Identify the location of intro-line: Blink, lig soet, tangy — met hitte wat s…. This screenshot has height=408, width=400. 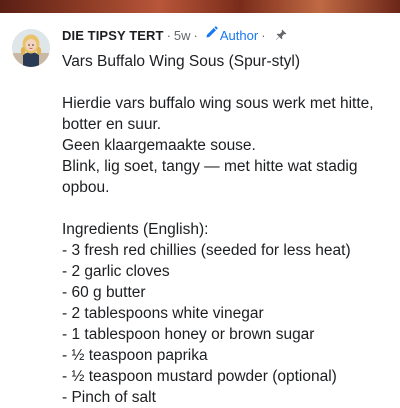
(210, 177).